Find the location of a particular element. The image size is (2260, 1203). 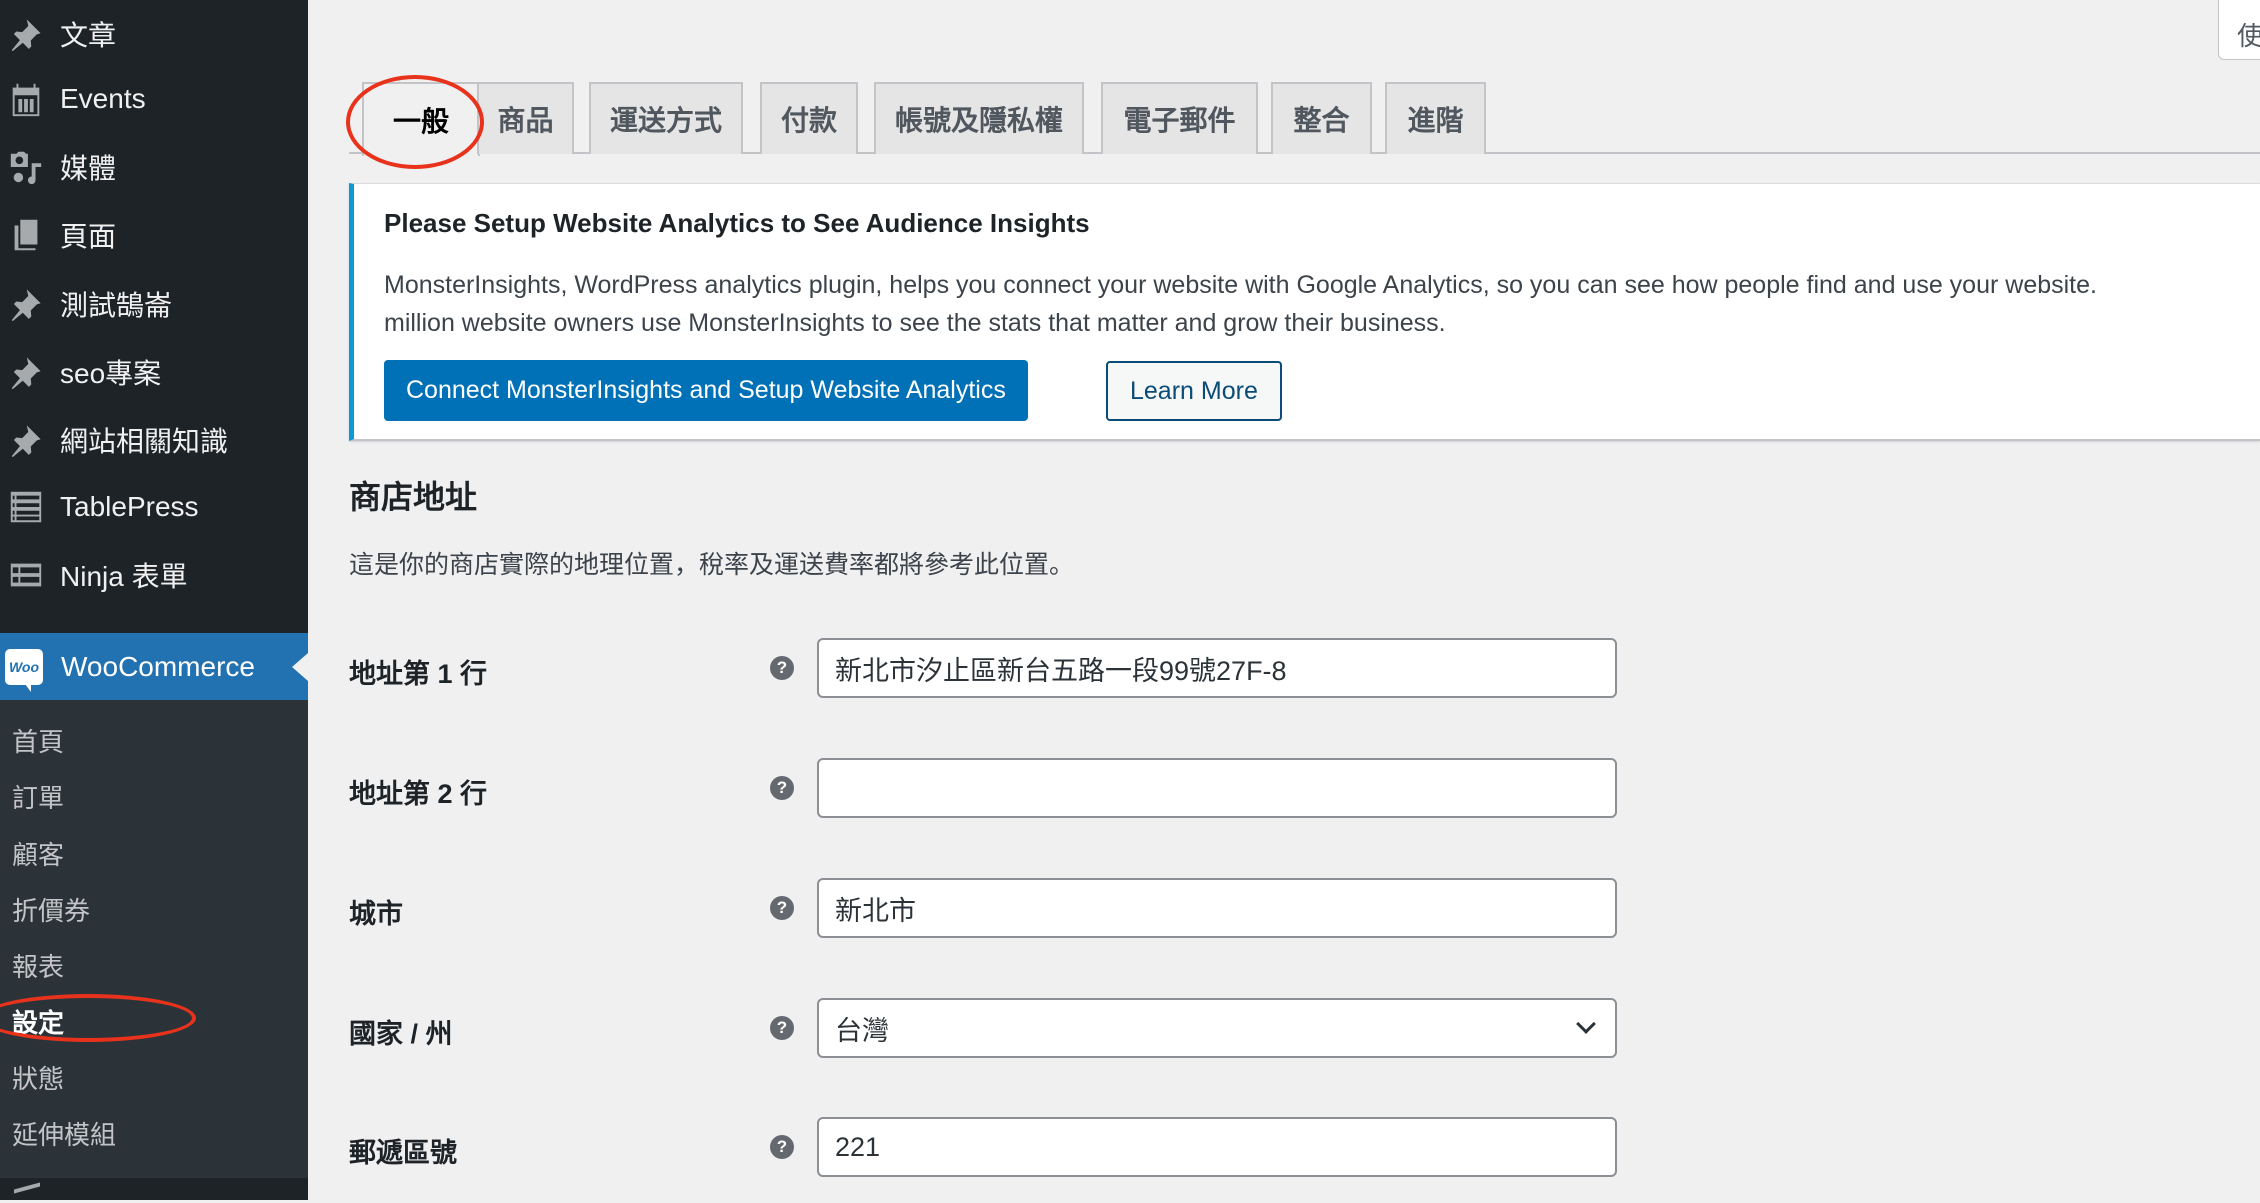

country-select-value: 台灣 is located at coordinates (862, 1030).